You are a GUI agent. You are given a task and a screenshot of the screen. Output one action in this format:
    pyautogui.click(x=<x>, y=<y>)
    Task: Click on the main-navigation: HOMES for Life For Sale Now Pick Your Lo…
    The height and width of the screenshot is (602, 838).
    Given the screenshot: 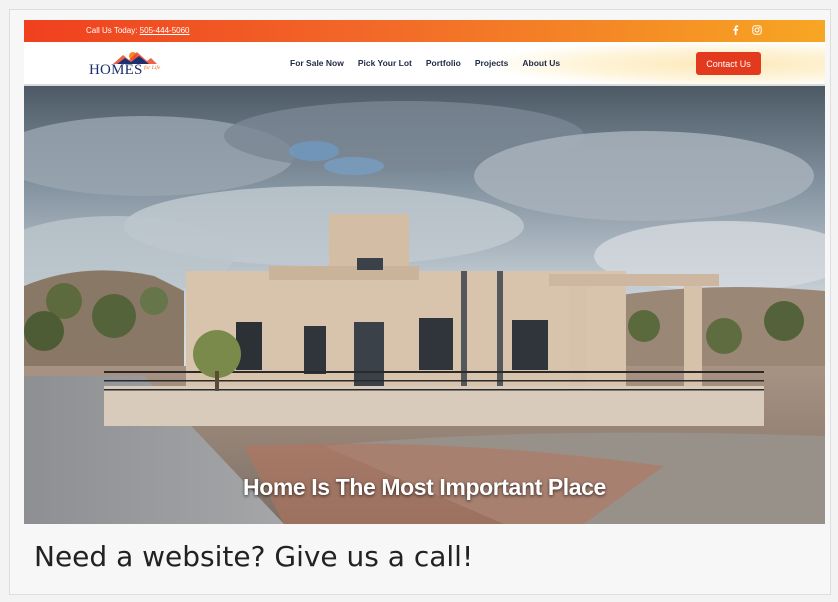 What is the action you would take?
    pyautogui.click(x=424, y=64)
    